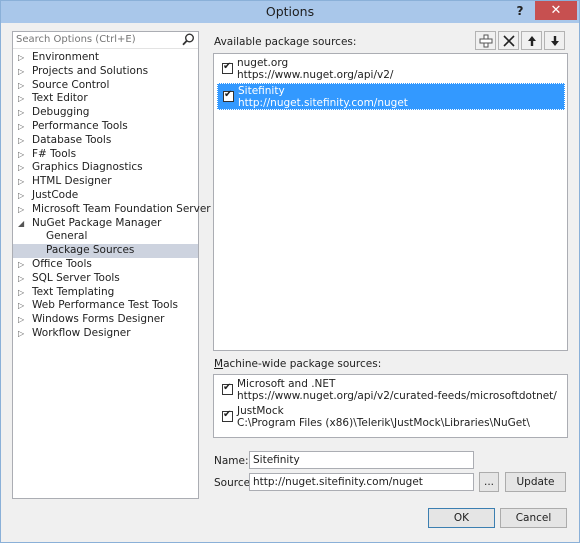 Image resolution: width=580 pixels, height=543 pixels. I want to click on cancel-button: Cancel, so click(533, 518).